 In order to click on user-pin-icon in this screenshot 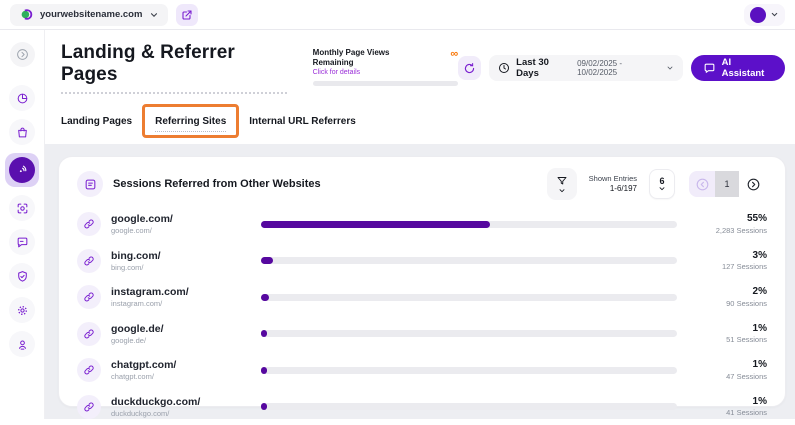, I will do `click(22, 344)`.